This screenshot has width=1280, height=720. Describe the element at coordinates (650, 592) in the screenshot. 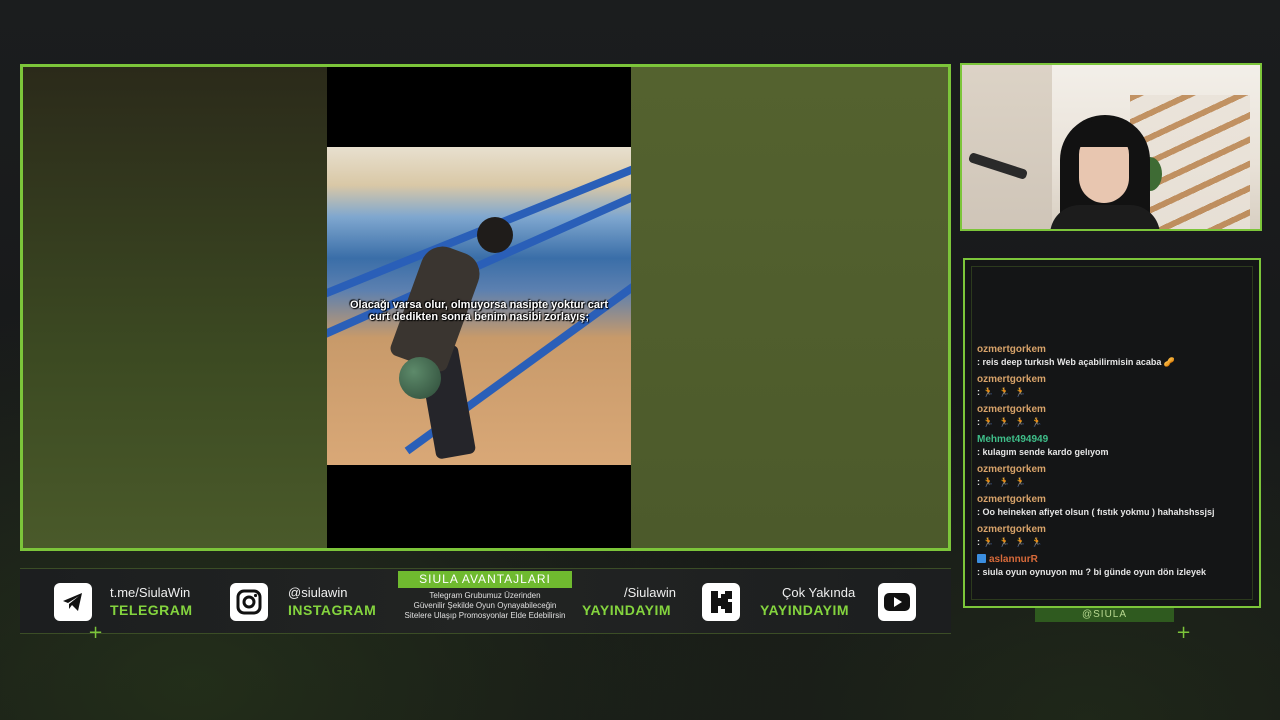

I see `kick-handle: /Siulawin` at that location.